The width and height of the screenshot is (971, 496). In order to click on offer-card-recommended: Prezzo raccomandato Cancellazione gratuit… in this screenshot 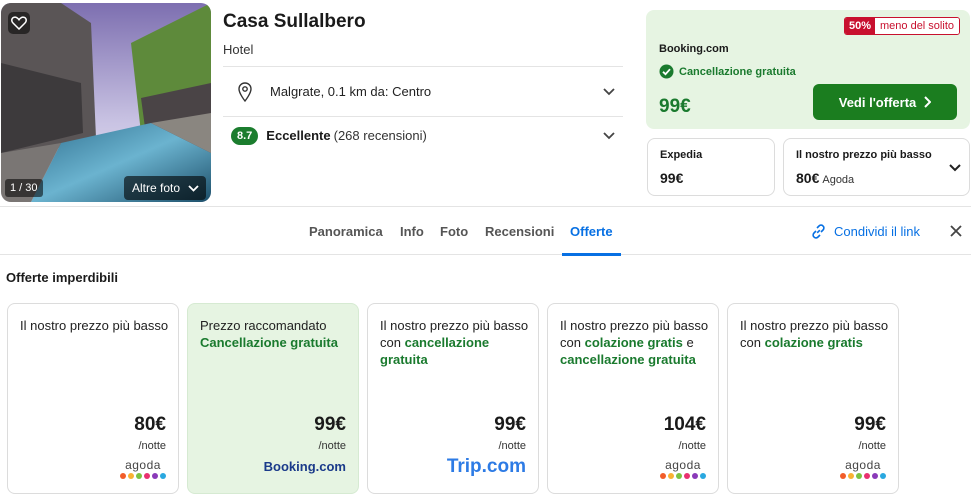, I will do `click(273, 398)`.